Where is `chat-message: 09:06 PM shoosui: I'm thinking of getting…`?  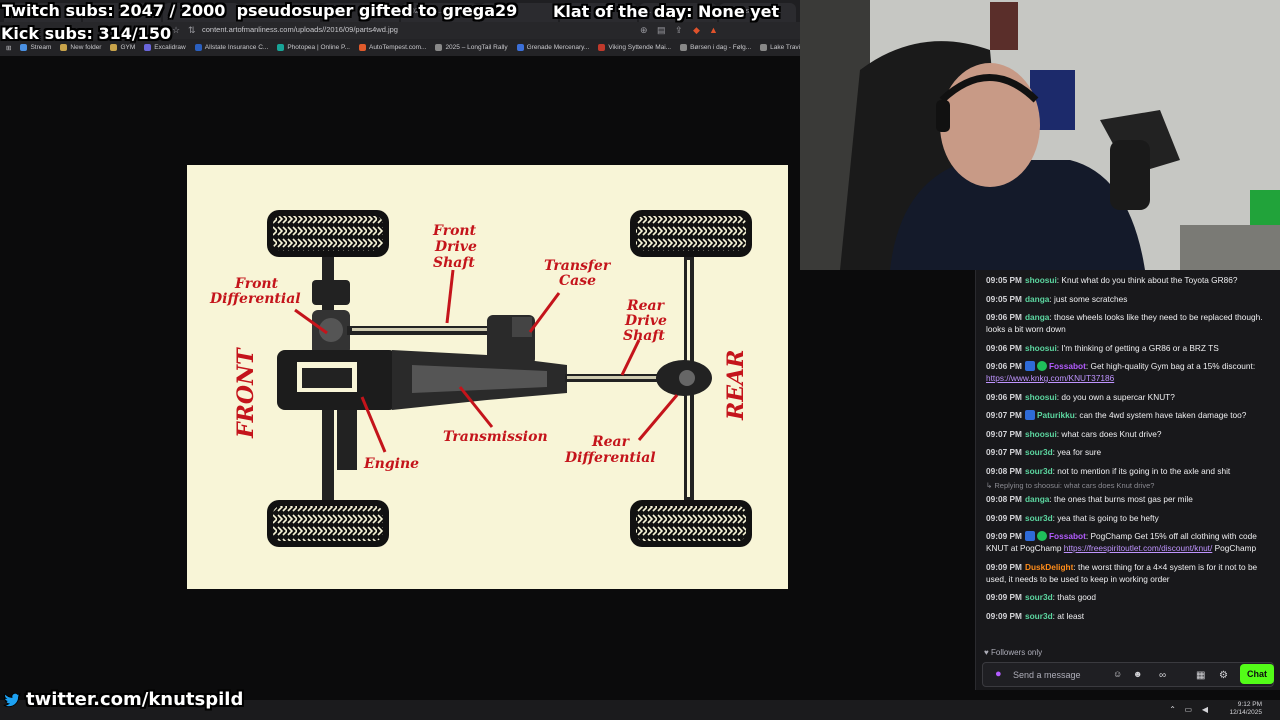 chat-message: 09:06 PM shoosui: I'm thinking of getting… is located at coordinates (1102, 347).